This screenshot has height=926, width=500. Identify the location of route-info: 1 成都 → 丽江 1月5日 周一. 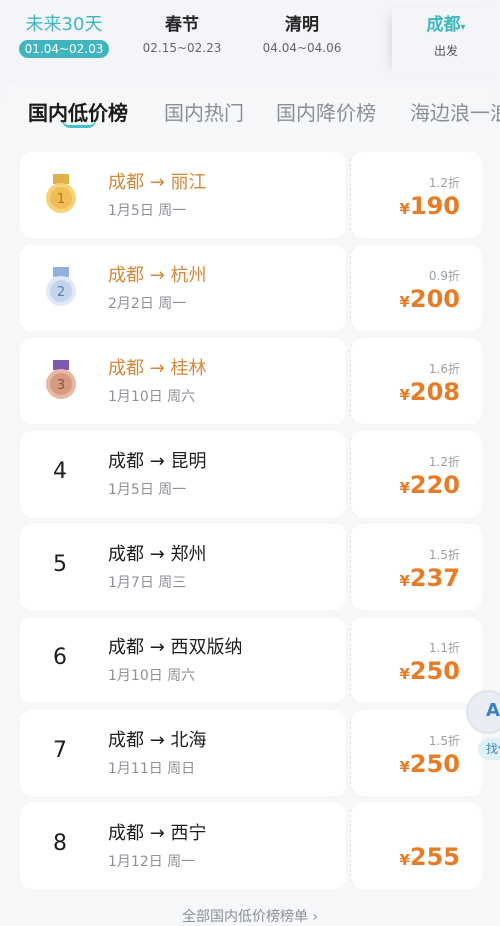
(183, 195).